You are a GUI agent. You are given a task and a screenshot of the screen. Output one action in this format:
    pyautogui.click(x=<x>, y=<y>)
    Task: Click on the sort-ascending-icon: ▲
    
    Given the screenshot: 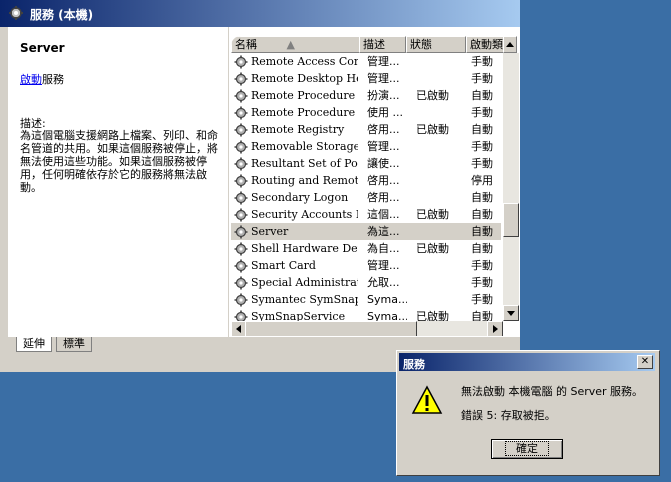 What is the action you would take?
    pyautogui.click(x=290, y=44)
    